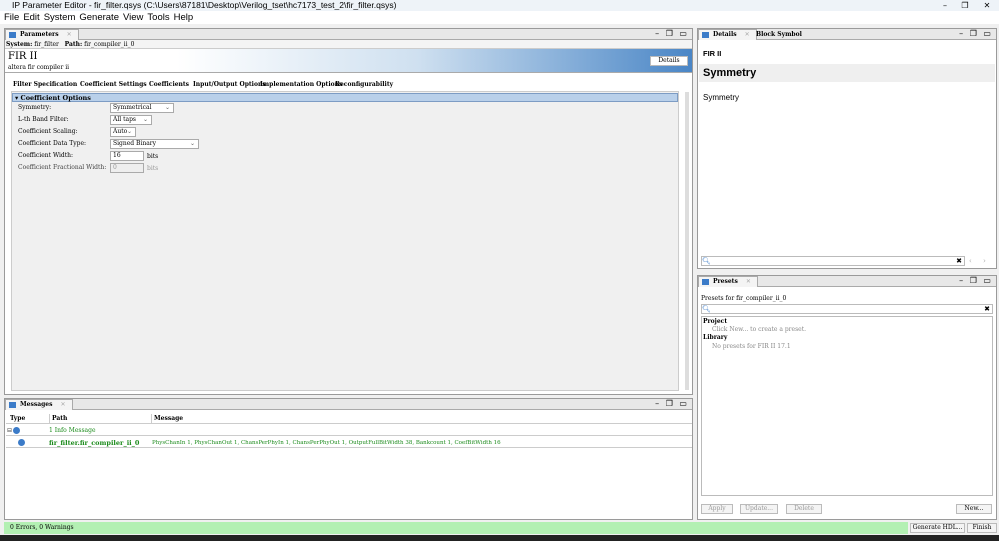  What do you see at coordinates (45, 85) in the screenshot?
I see `tab-filter-specification: Filter Specification` at bounding box center [45, 85].